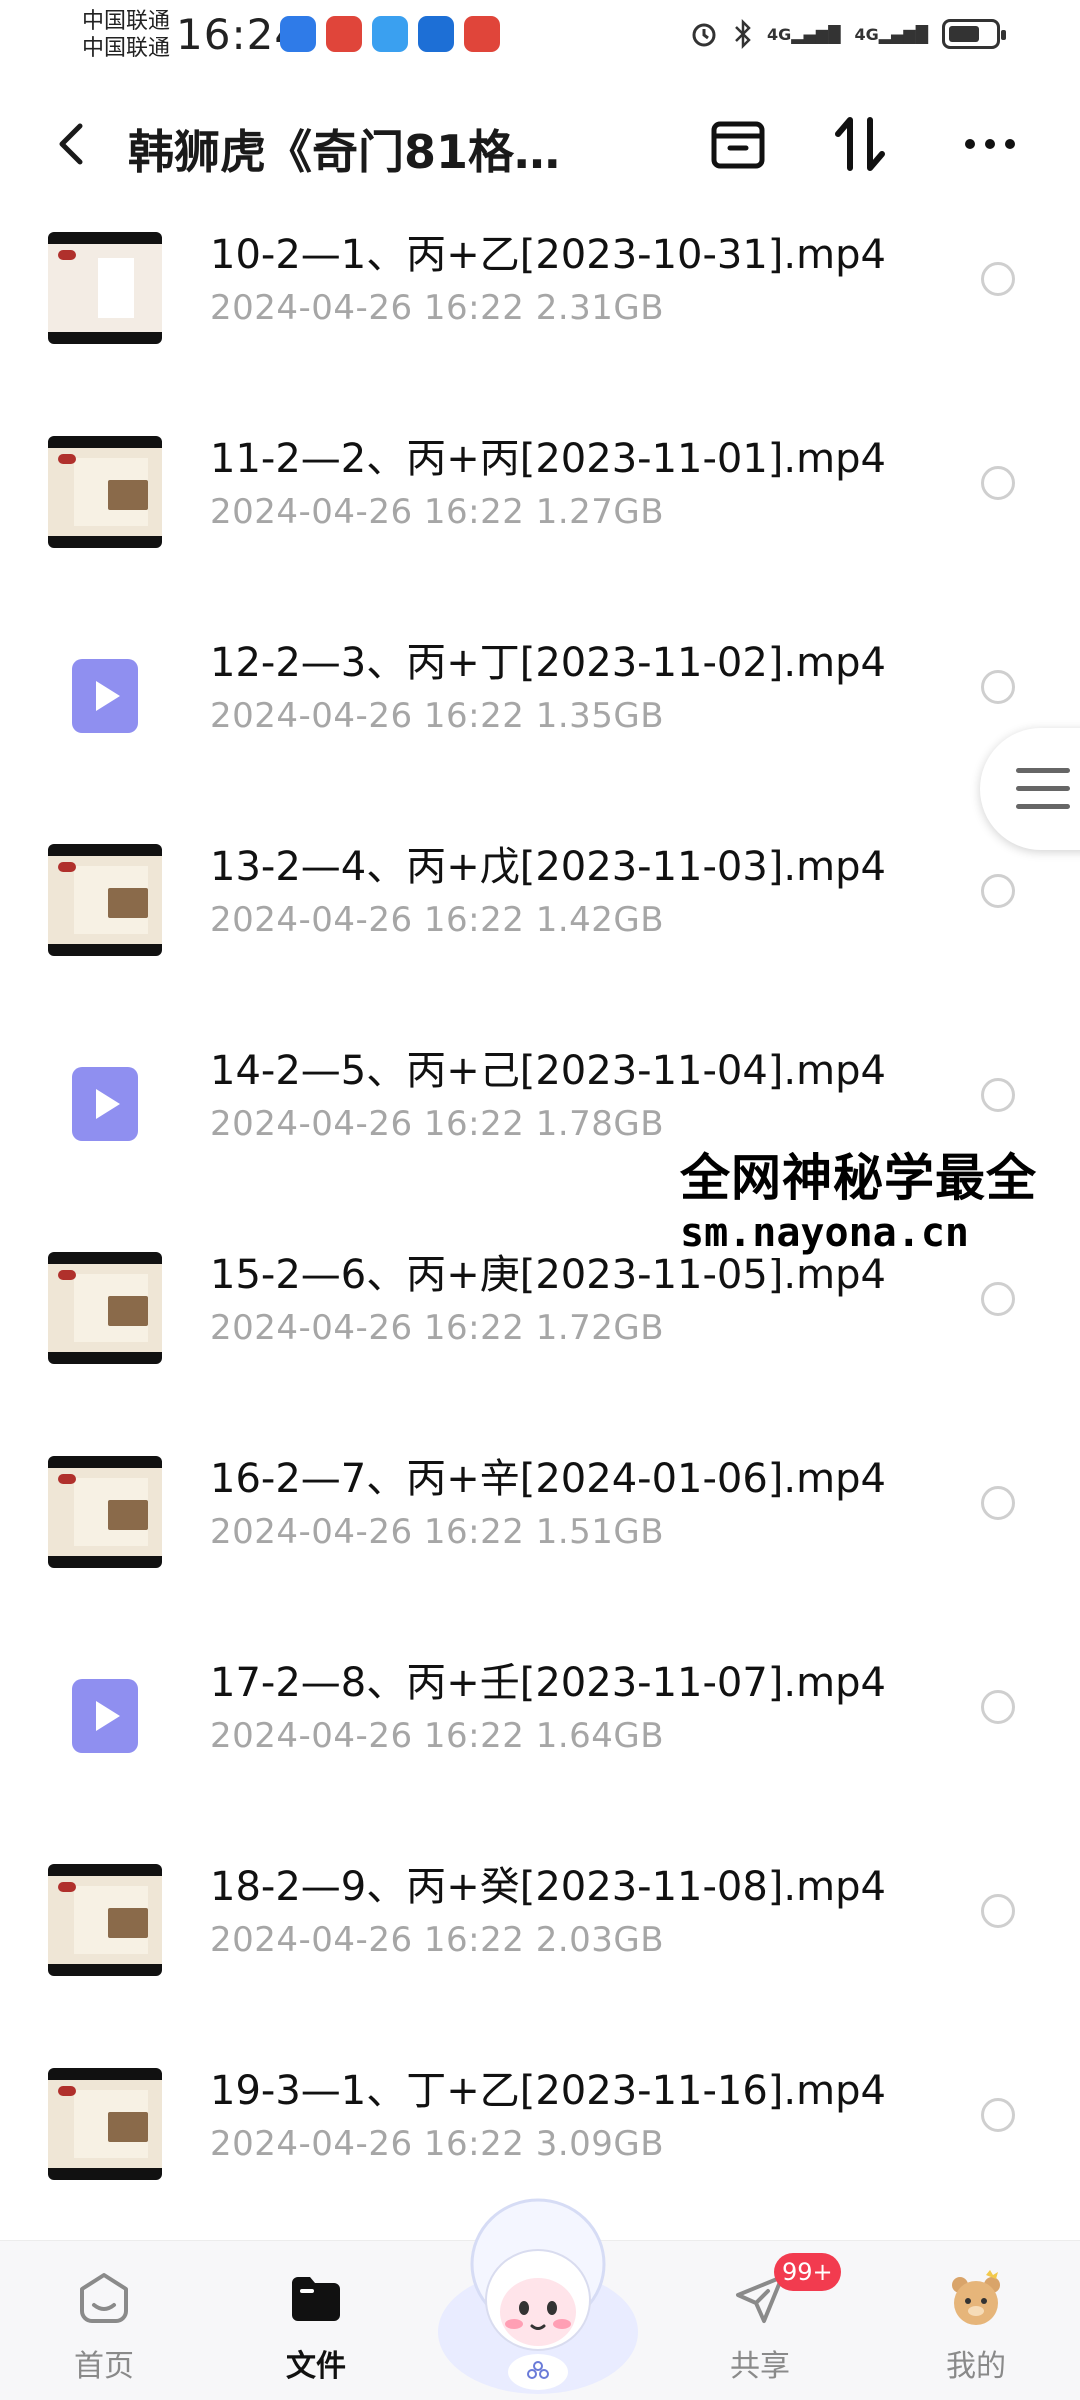  Describe the element at coordinates (105, 1104) in the screenshot. I see `video-file-icon` at that location.